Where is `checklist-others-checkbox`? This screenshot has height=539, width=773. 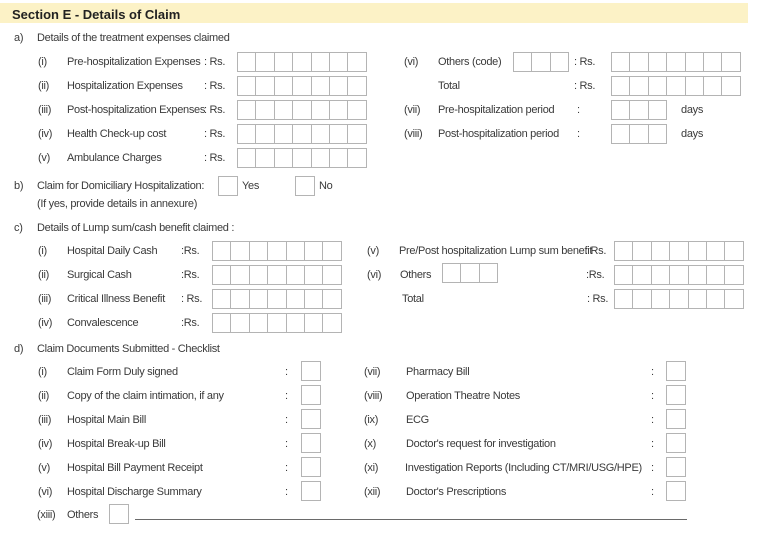
checklist-others-checkbox is located at coordinates (119, 514).